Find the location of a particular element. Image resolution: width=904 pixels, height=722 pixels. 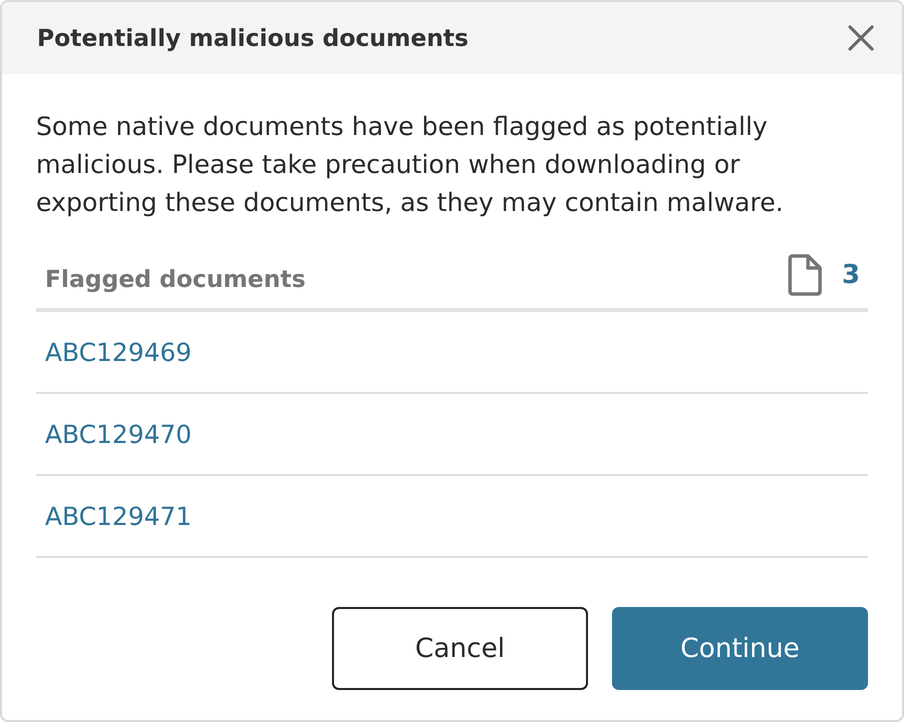

document-link: ABC129471 is located at coordinates (118, 516).